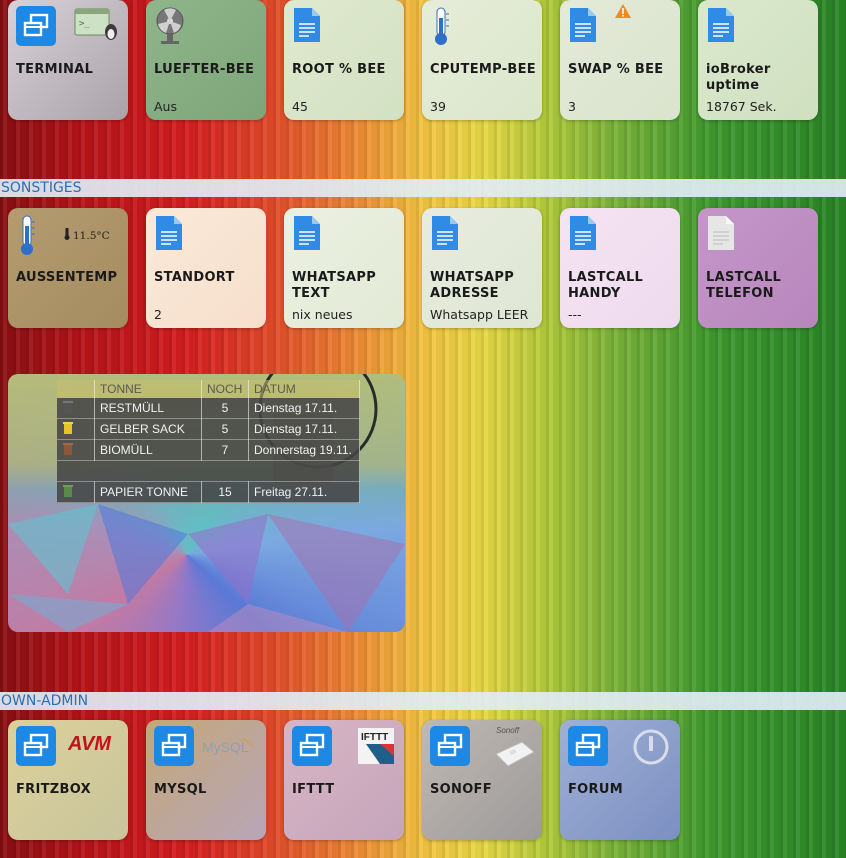 Image resolution: width=846 pixels, height=858 pixels. I want to click on tile-root-bee: ROOT % BEE 45, so click(344, 60).